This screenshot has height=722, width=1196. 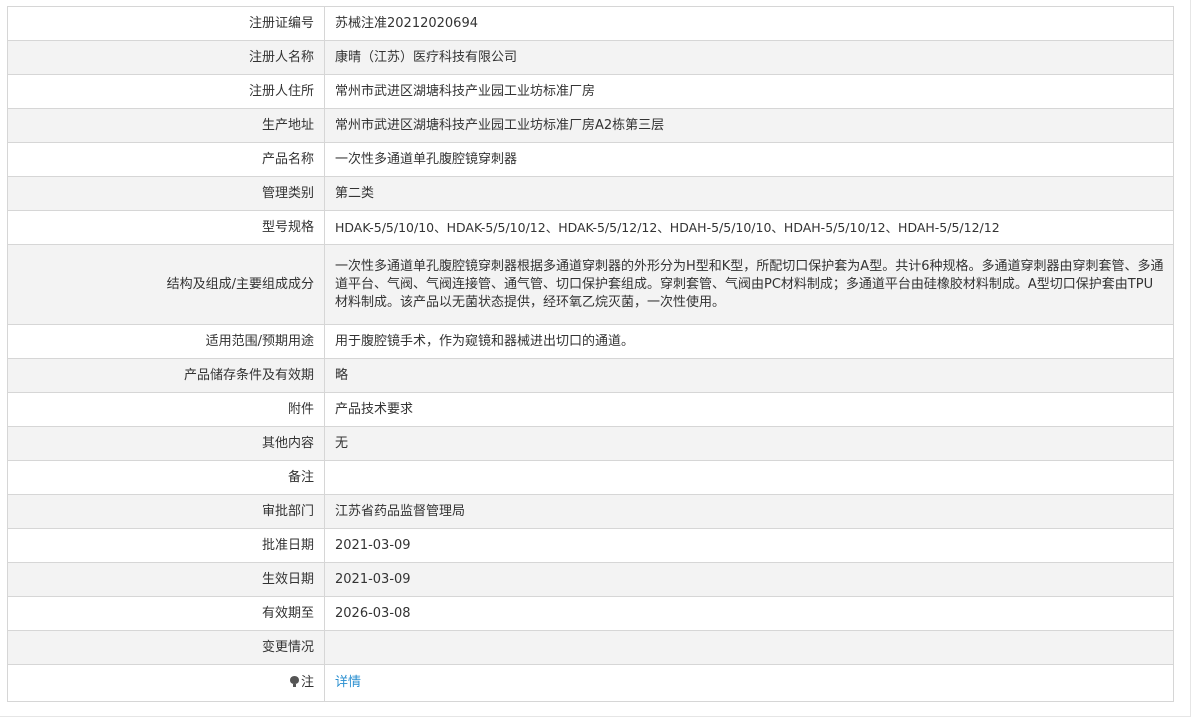 I want to click on row-attachment: 附件 产品技术要求, so click(x=590, y=409).